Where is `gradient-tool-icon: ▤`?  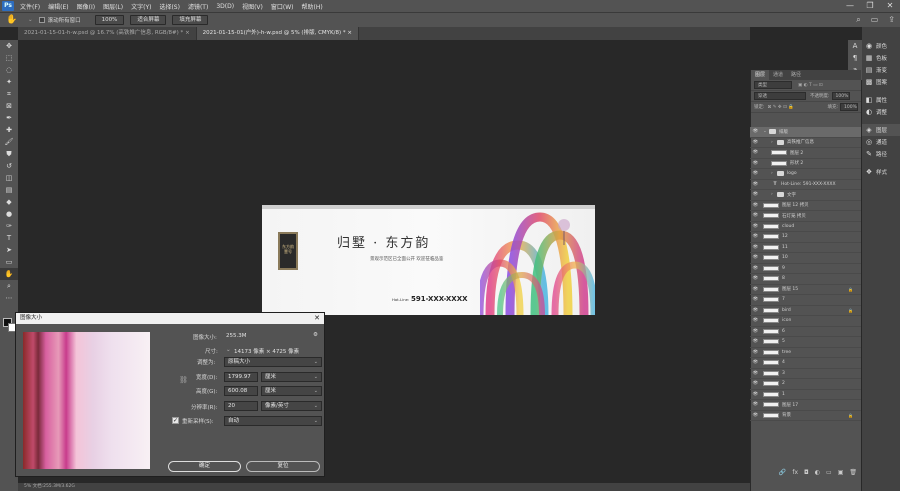 gradient-tool-icon: ▤ is located at coordinates (9, 190).